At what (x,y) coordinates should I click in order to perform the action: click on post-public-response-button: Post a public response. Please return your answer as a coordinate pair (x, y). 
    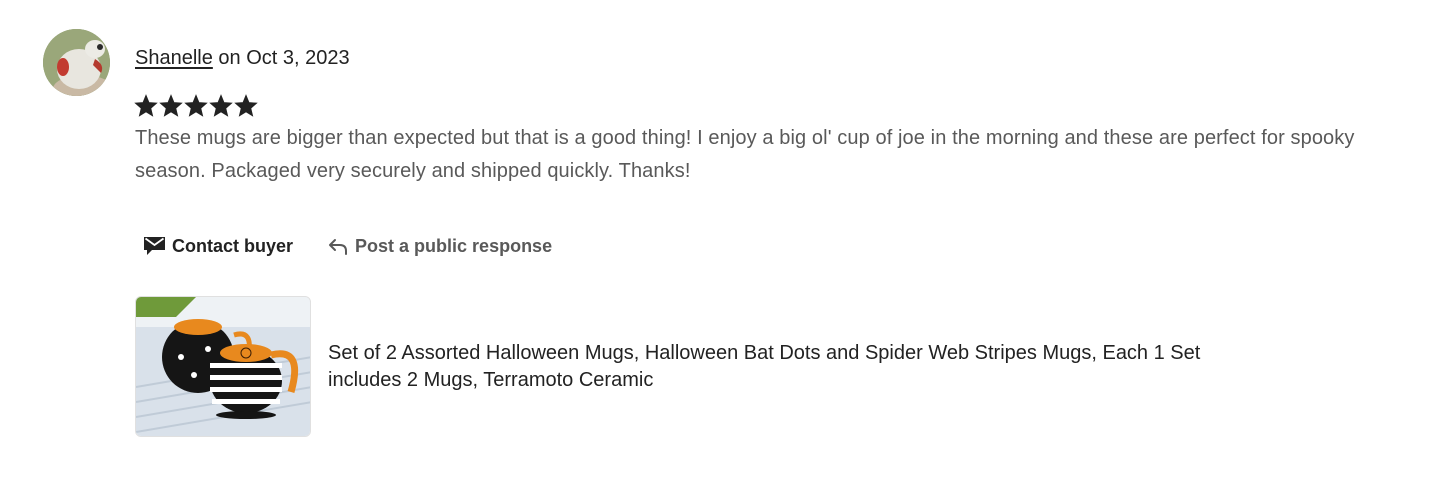
    Looking at the image, I should click on (439, 246).